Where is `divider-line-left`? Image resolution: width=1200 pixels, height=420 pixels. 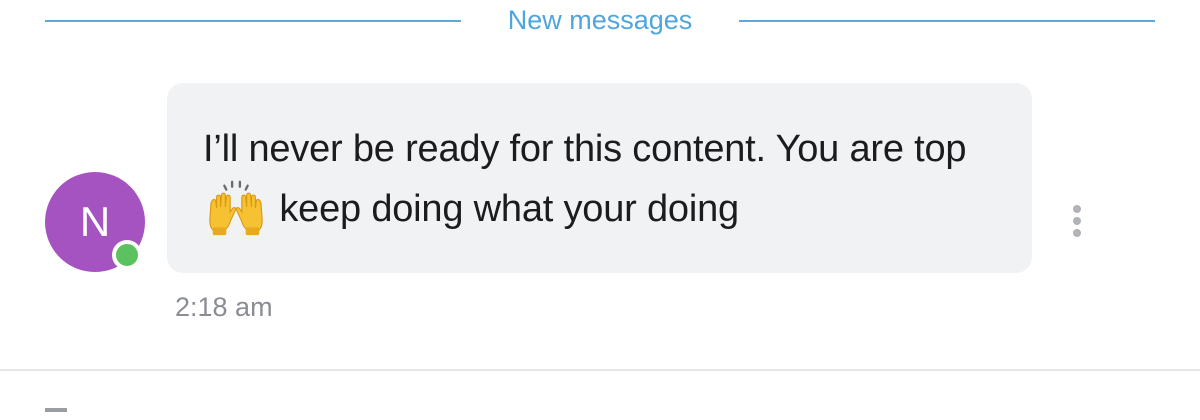 divider-line-left is located at coordinates (253, 21).